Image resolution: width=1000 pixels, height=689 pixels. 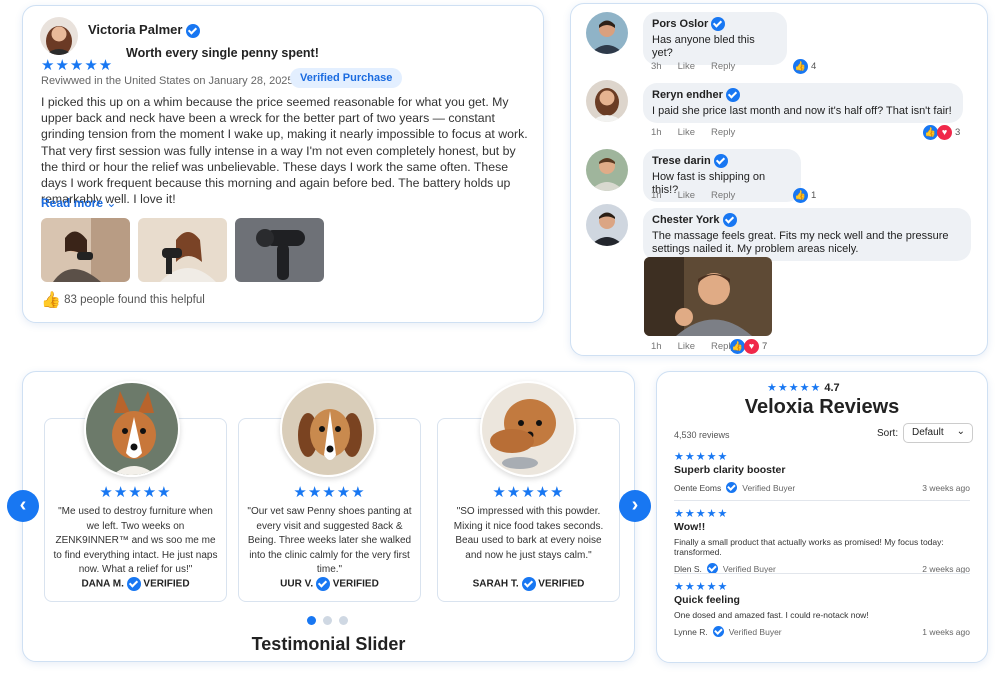 I want to click on reviews-title: Veloxia Reviews, so click(x=822, y=407).